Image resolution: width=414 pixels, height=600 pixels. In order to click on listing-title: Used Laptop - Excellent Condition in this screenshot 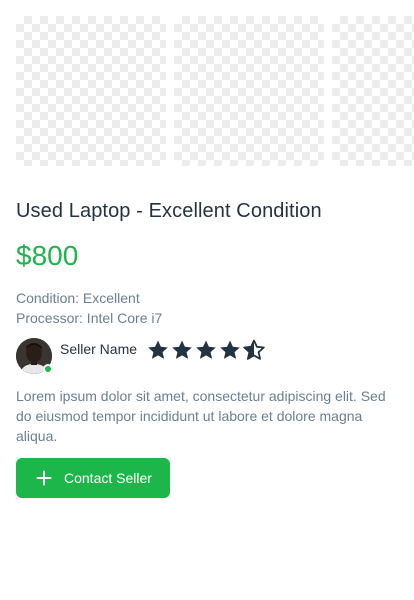, I will do `click(169, 211)`.